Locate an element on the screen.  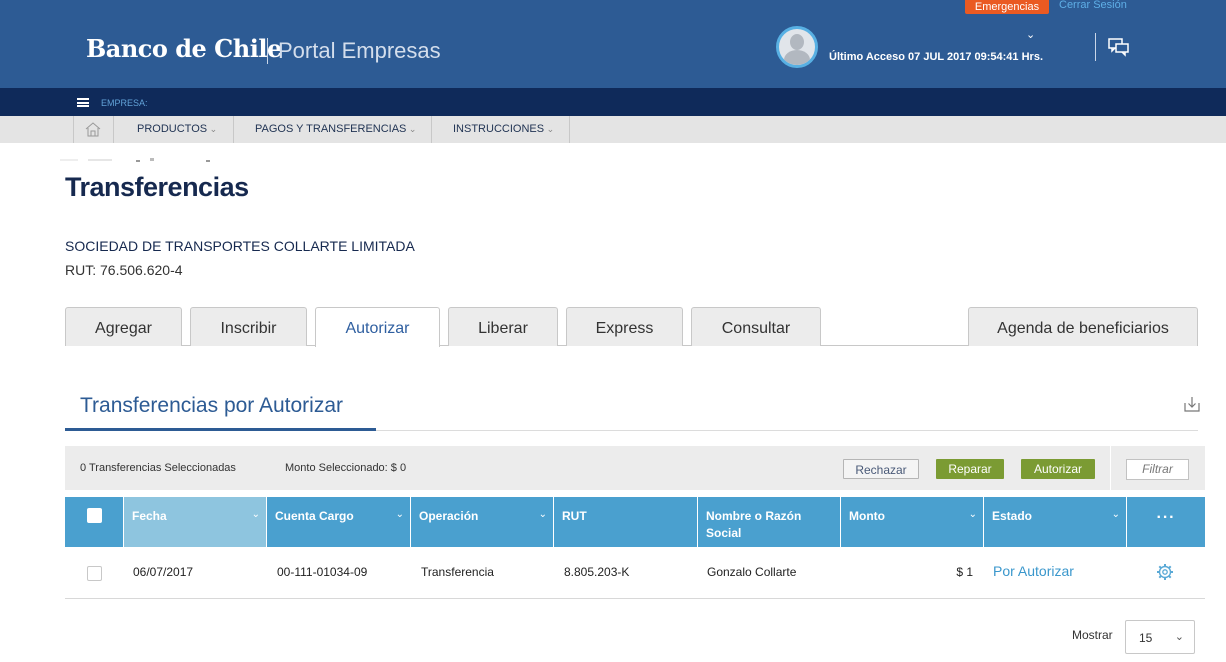
cell-nombre: Gonzalo Collarte is located at coordinates (752, 572).